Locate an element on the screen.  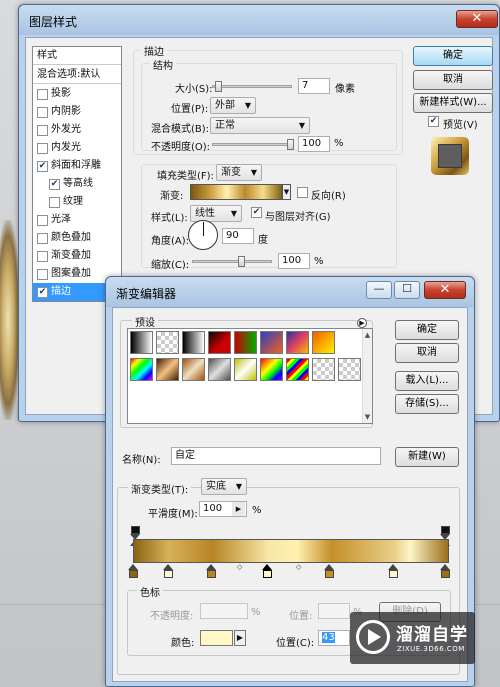
gradient-type-value: 实底 is located at coordinates (216, 486).